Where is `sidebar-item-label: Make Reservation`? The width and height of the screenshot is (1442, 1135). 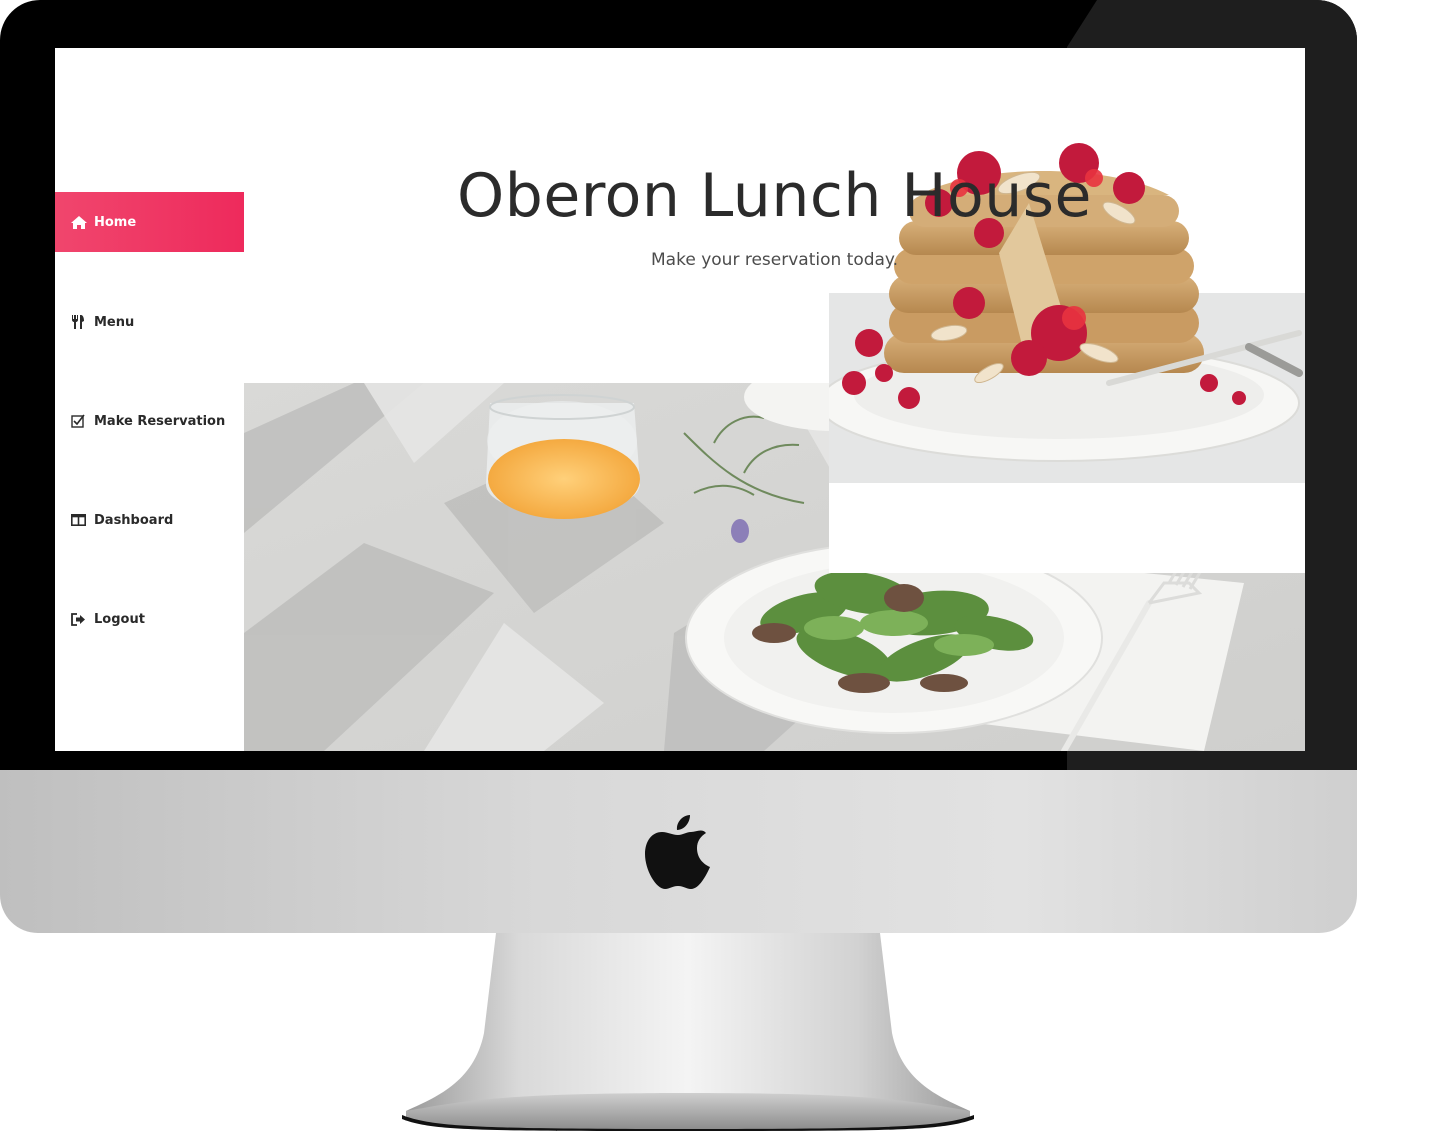 sidebar-item-label: Make Reservation is located at coordinates (160, 421).